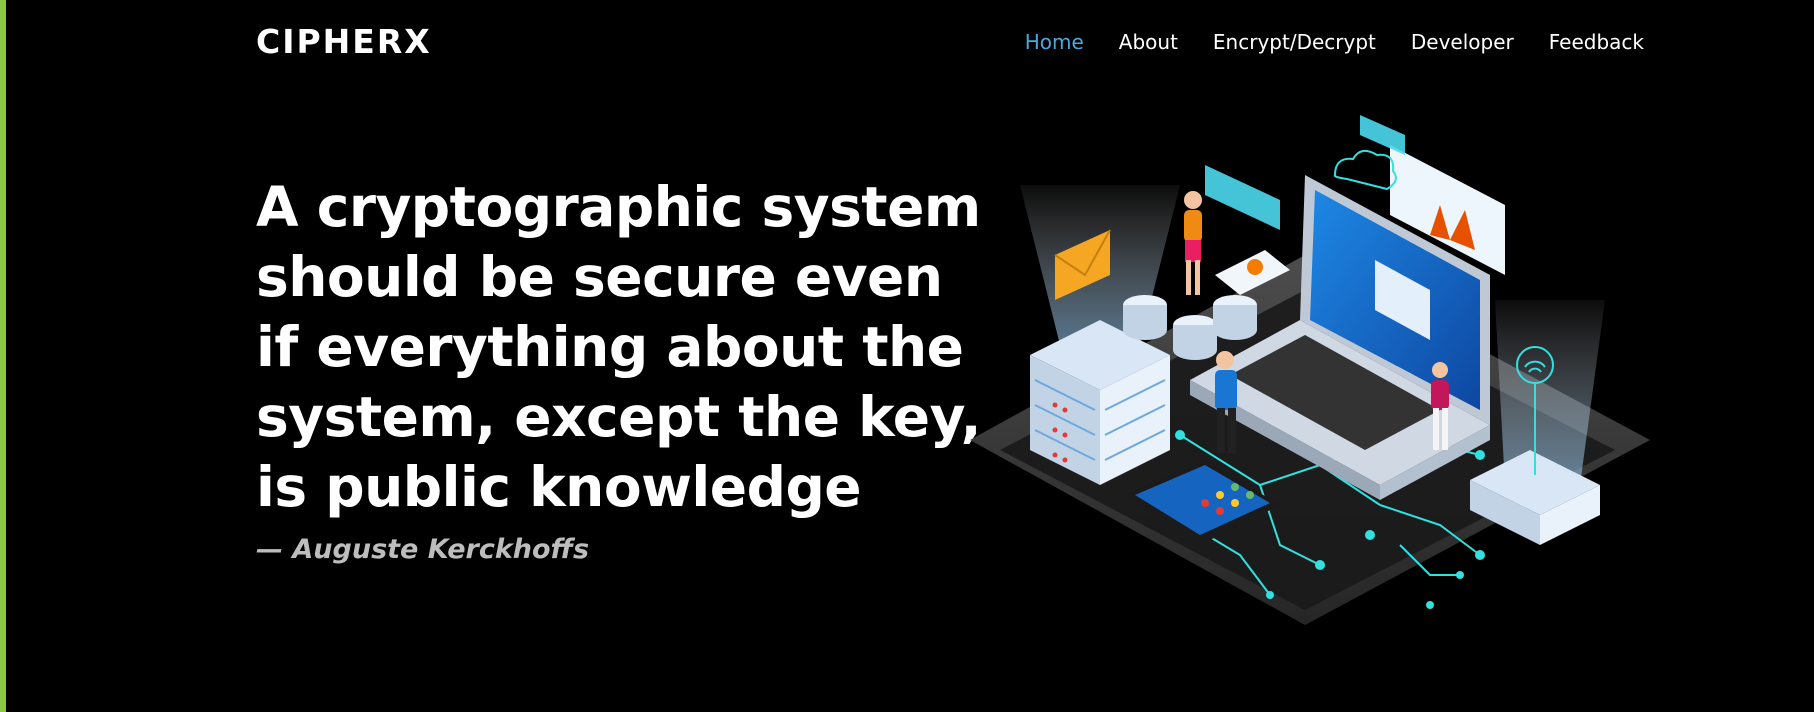 This screenshot has width=1814, height=712. What do you see at coordinates (559, 487) in the screenshot?
I see `hero-quote-line: is public knowledge` at bounding box center [559, 487].